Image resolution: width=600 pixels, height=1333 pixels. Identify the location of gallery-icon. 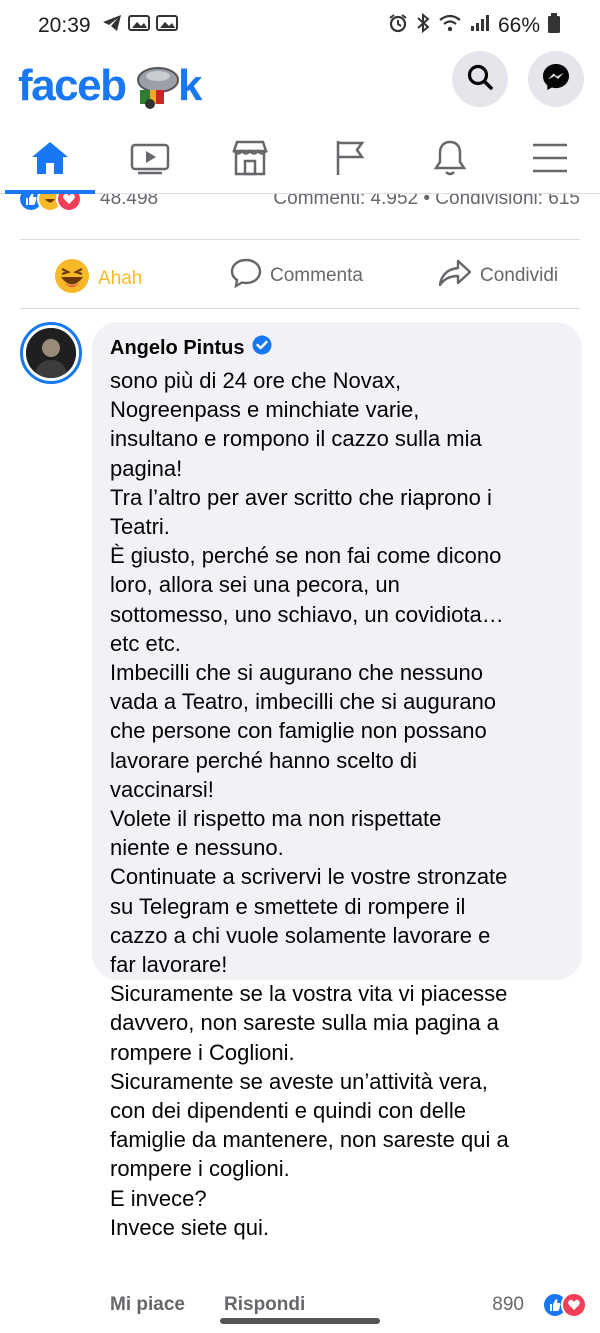
(139, 25).